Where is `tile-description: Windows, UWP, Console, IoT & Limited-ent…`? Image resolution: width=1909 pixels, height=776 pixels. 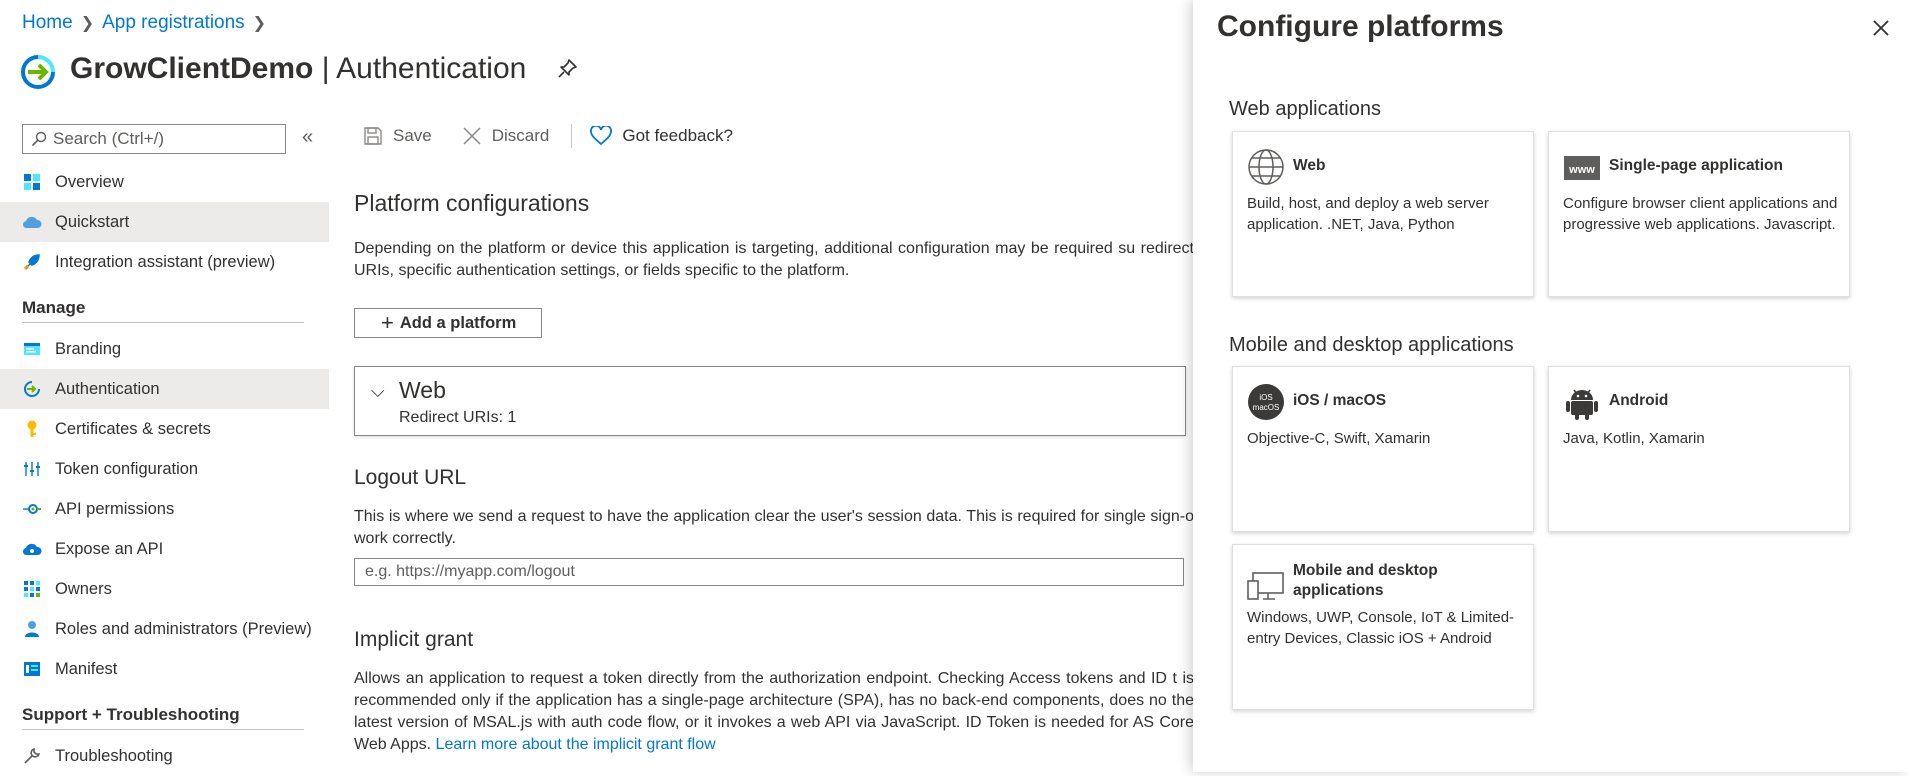
tile-description: Windows, UWP, Console, IoT & Limited-ent… is located at coordinates (1381, 628).